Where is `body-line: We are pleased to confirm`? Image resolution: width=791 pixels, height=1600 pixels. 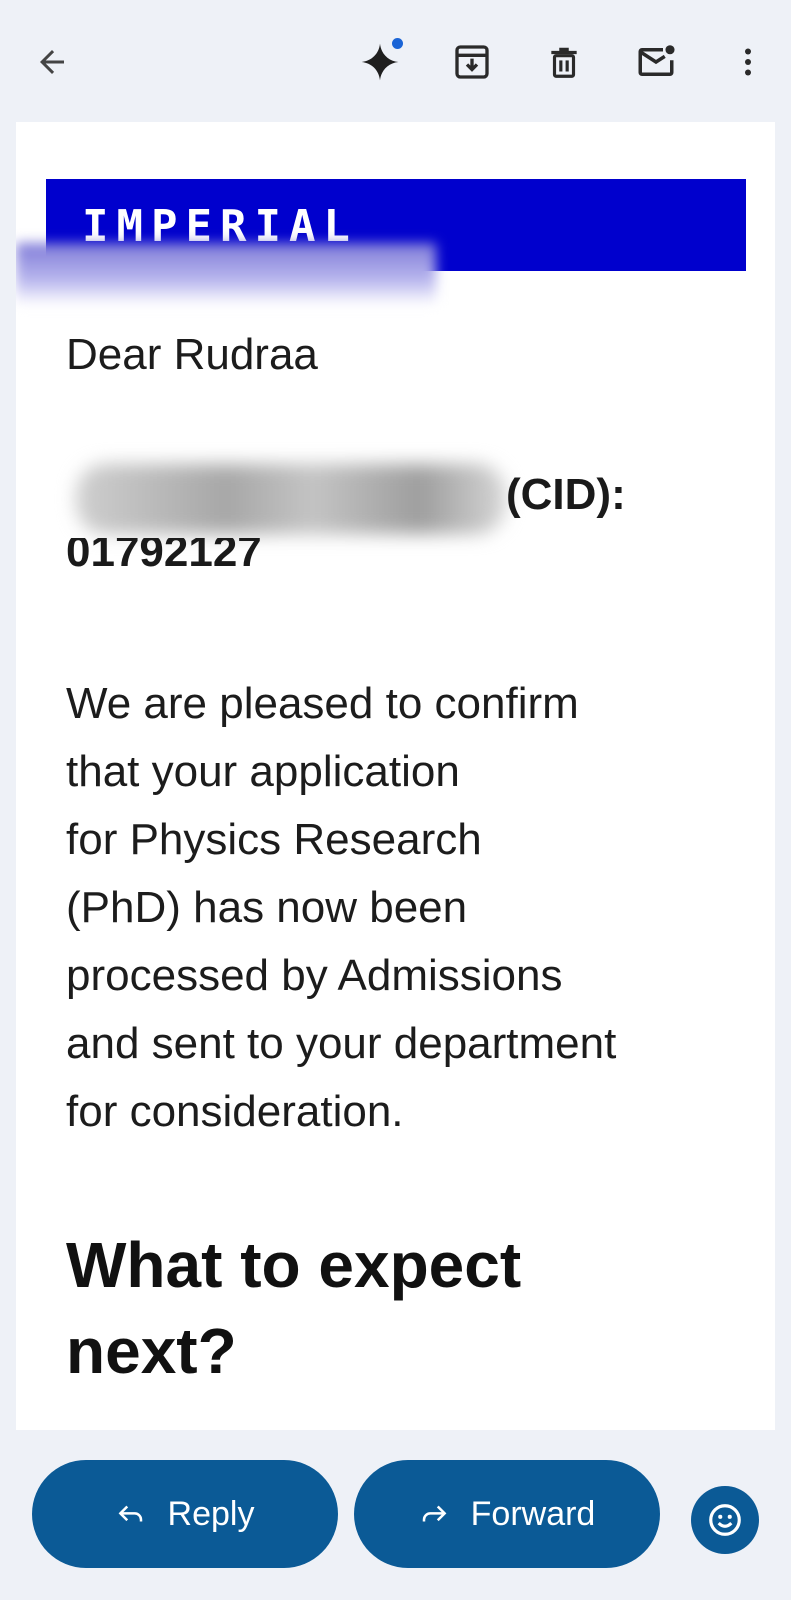 body-line: We are pleased to confirm is located at coordinates (322, 703).